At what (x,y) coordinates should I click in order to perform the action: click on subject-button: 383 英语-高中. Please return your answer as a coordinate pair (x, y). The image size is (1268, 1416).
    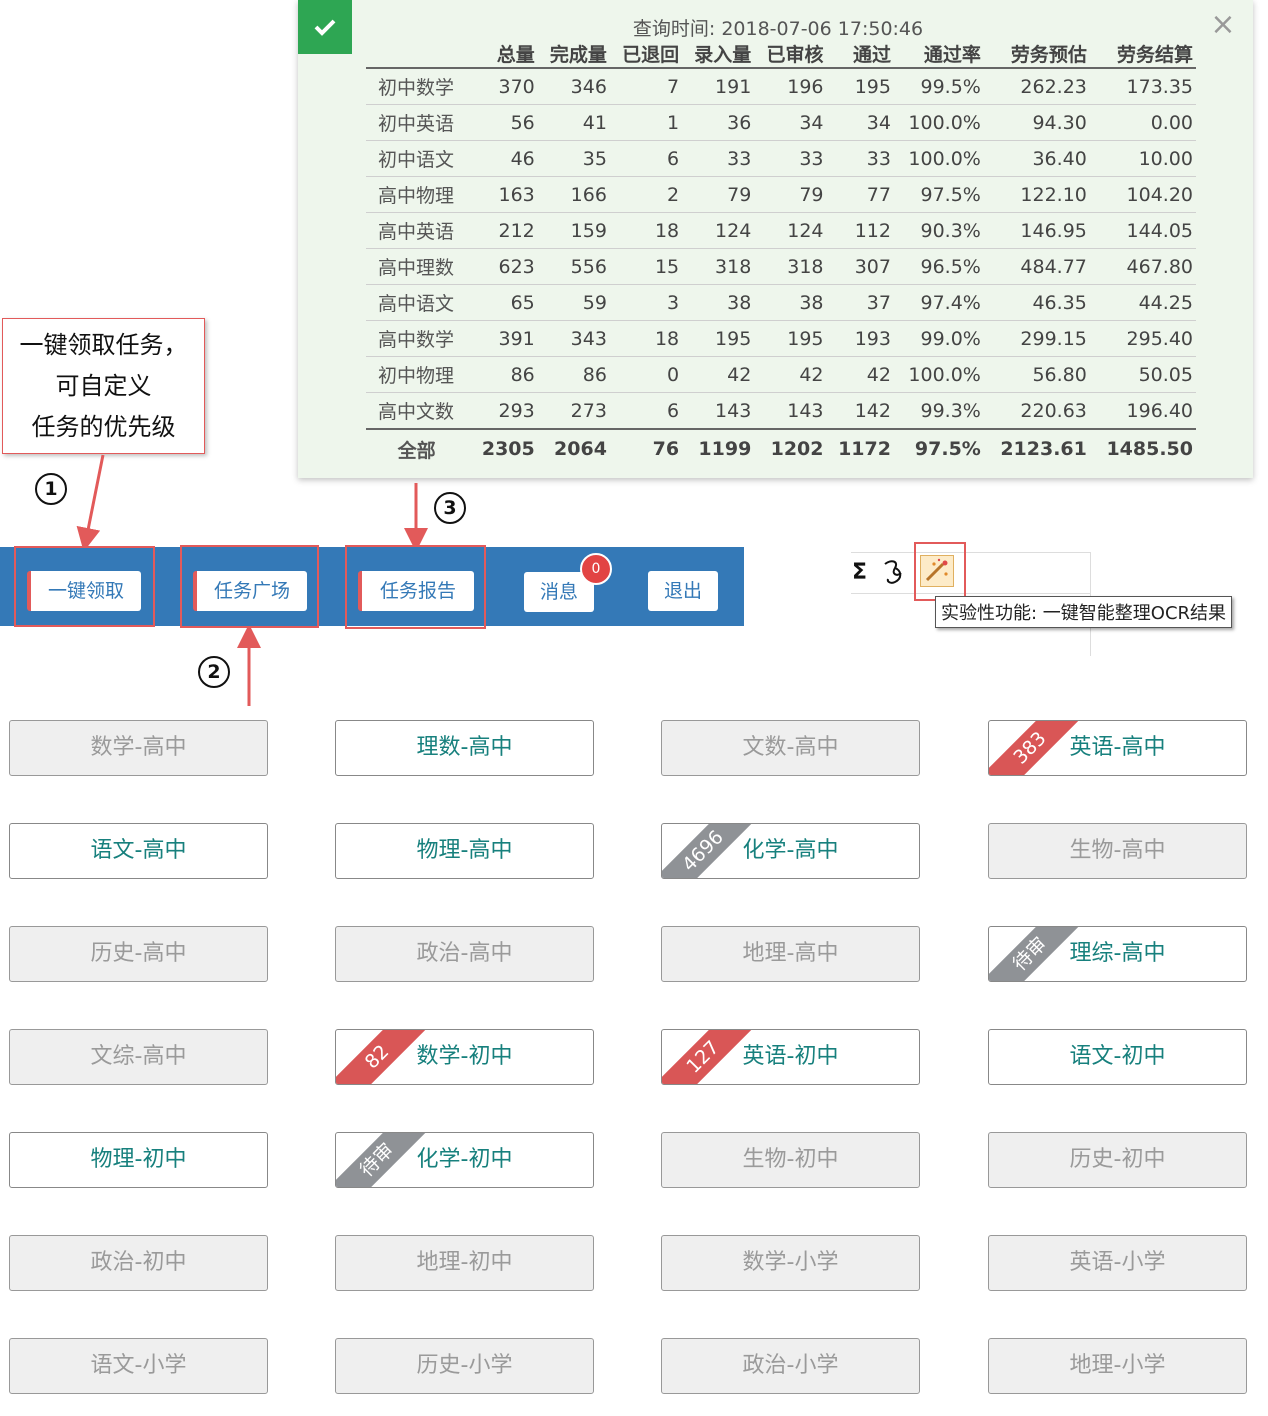
    Looking at the image, I should click on (1117, 748).